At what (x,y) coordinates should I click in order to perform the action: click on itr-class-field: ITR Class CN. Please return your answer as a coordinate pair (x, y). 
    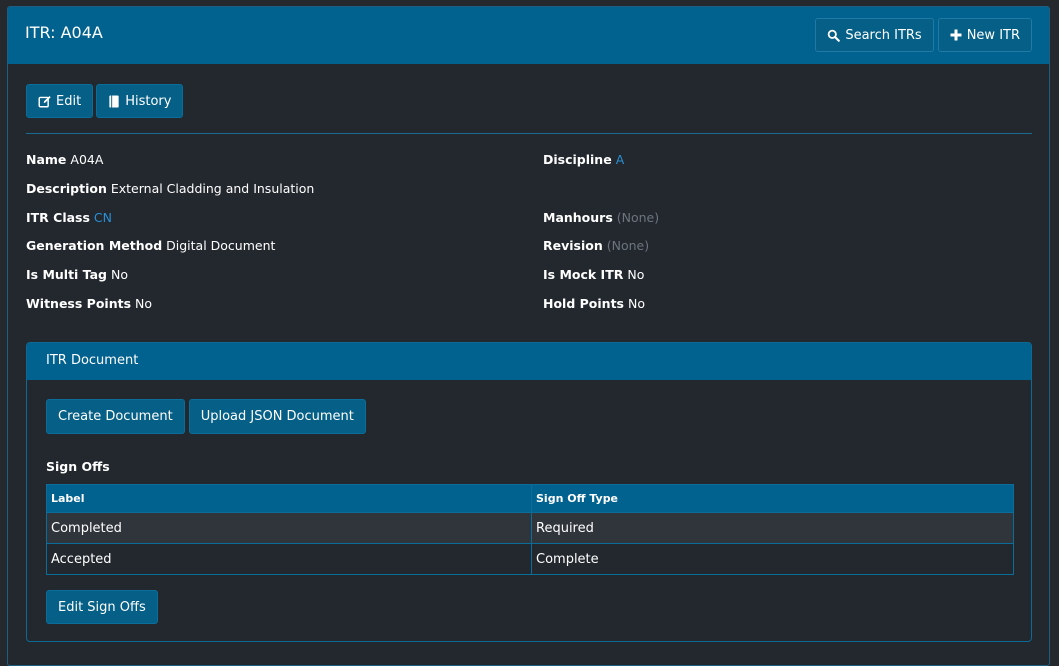
    Looking at the image, I should click on (69, 217).